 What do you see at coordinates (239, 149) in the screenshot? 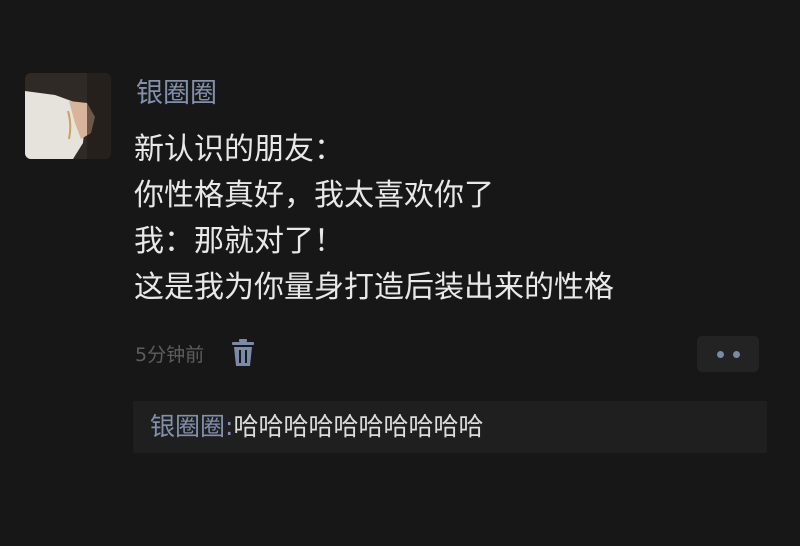
I see `post-content-line: 新认识的朋友：` at bounding box center [239, 149].